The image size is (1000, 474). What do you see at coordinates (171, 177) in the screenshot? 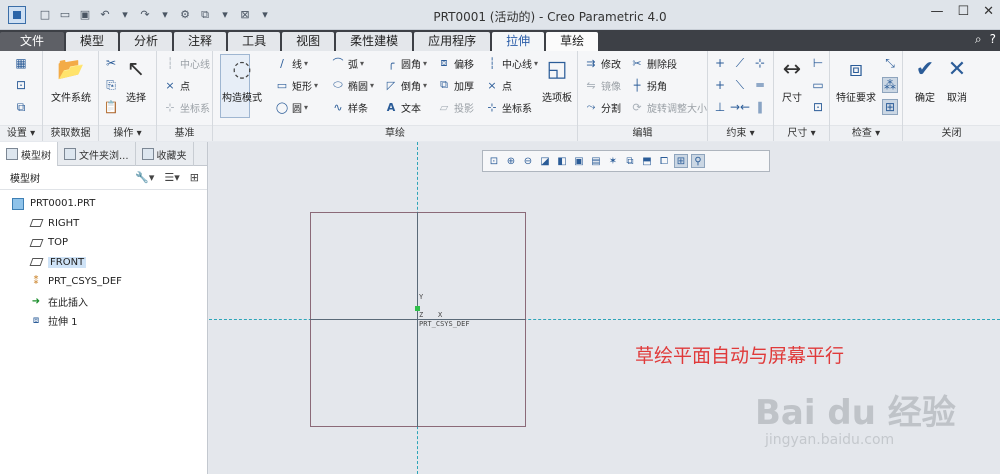
I see `tree-columns-icon: ☰▾` at bounding box center [171, 177].